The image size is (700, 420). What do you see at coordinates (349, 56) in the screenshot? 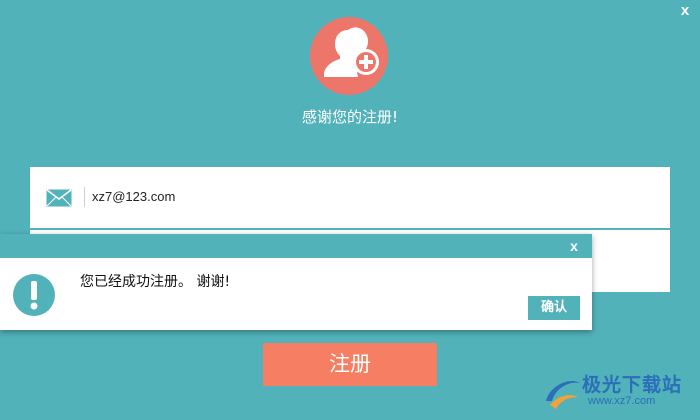
I see `add-user-icon` at bounding box center [349, 56].